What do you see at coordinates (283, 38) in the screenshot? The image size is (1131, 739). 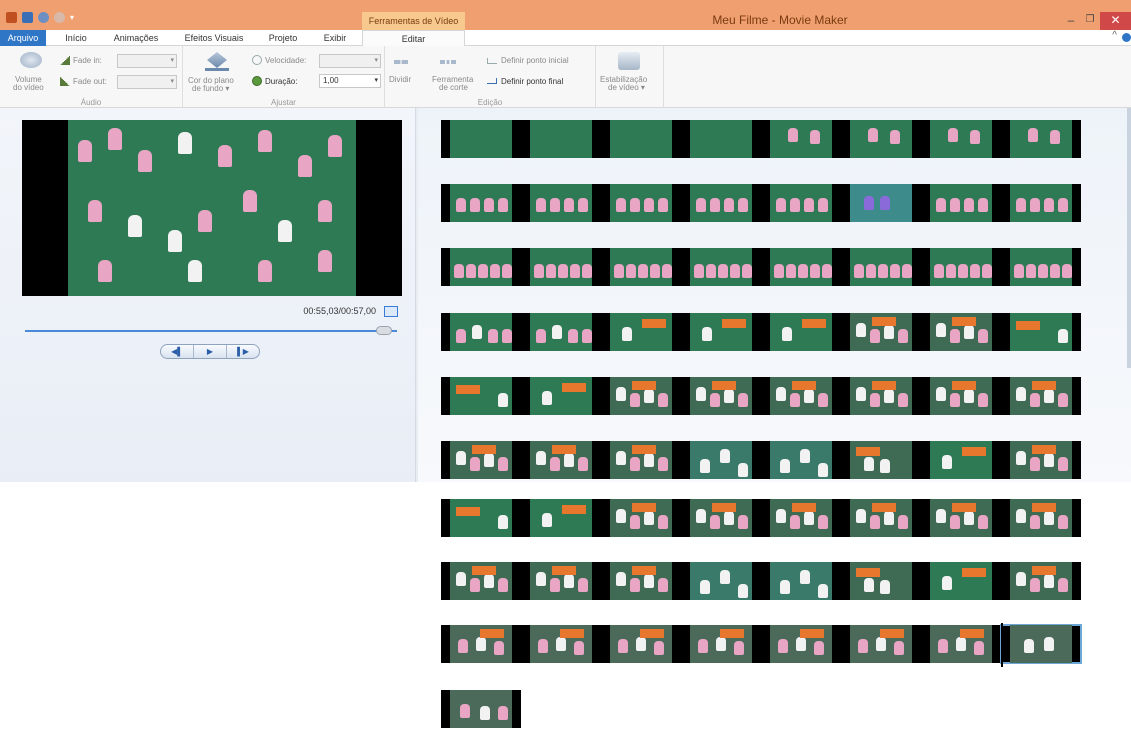 I see `tab-projeto: Projeto` at bounding box center [283, 38].